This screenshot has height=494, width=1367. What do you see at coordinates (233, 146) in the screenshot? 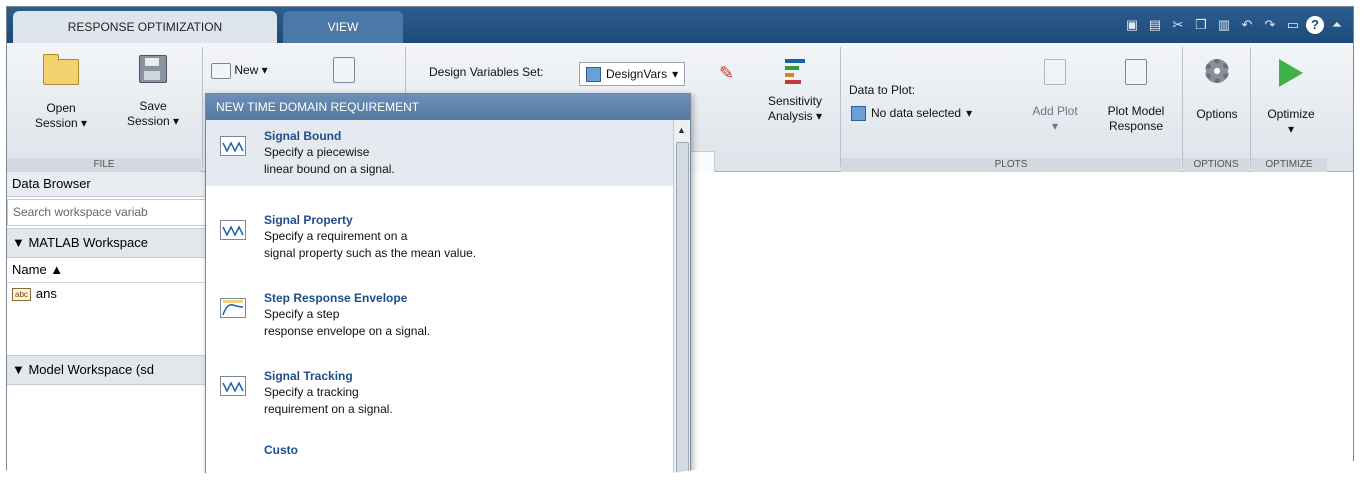
I see `signal-bound-icon` at bounding box center [233, 146].